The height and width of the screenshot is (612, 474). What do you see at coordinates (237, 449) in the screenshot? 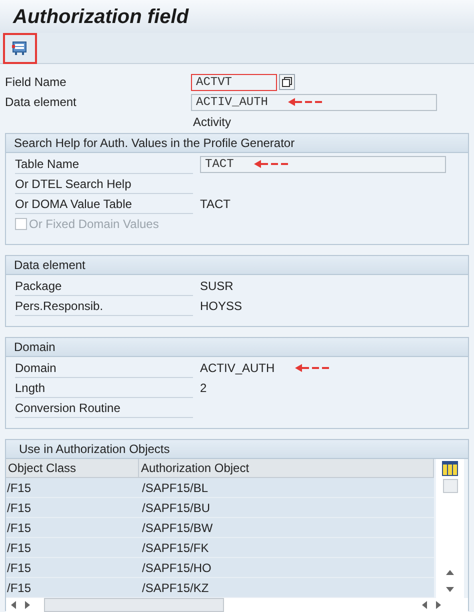
I see `group-title: Use in Authorization Objects` at bounding box center [237, 449].